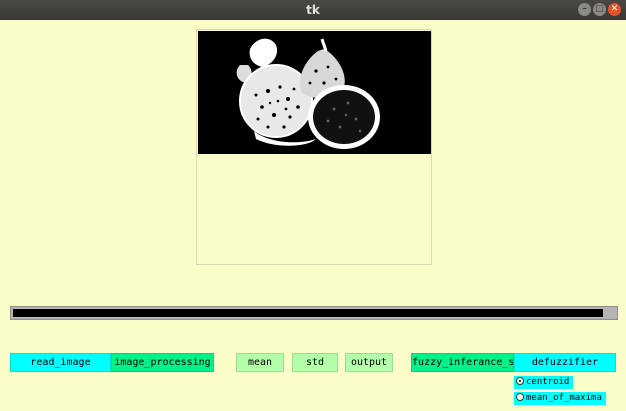 The image size is (626, 411). Describe the element at coordinates (584, 9) in the screenshot. I see `minimize-icon: –` at that location.